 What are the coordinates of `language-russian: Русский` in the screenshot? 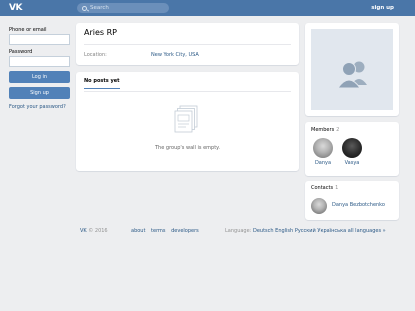 It's located at (305, 231).